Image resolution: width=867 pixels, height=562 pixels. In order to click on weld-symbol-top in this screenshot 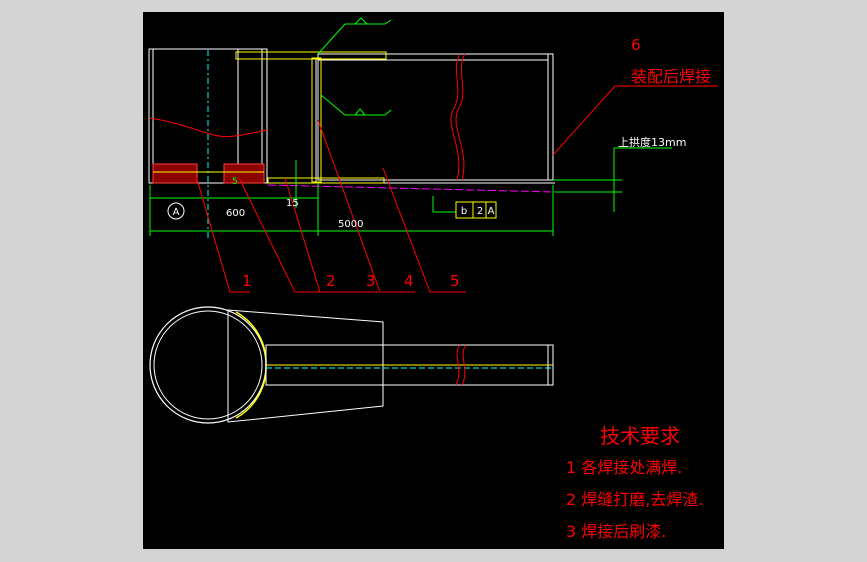, I will do `click(354, 36)`.